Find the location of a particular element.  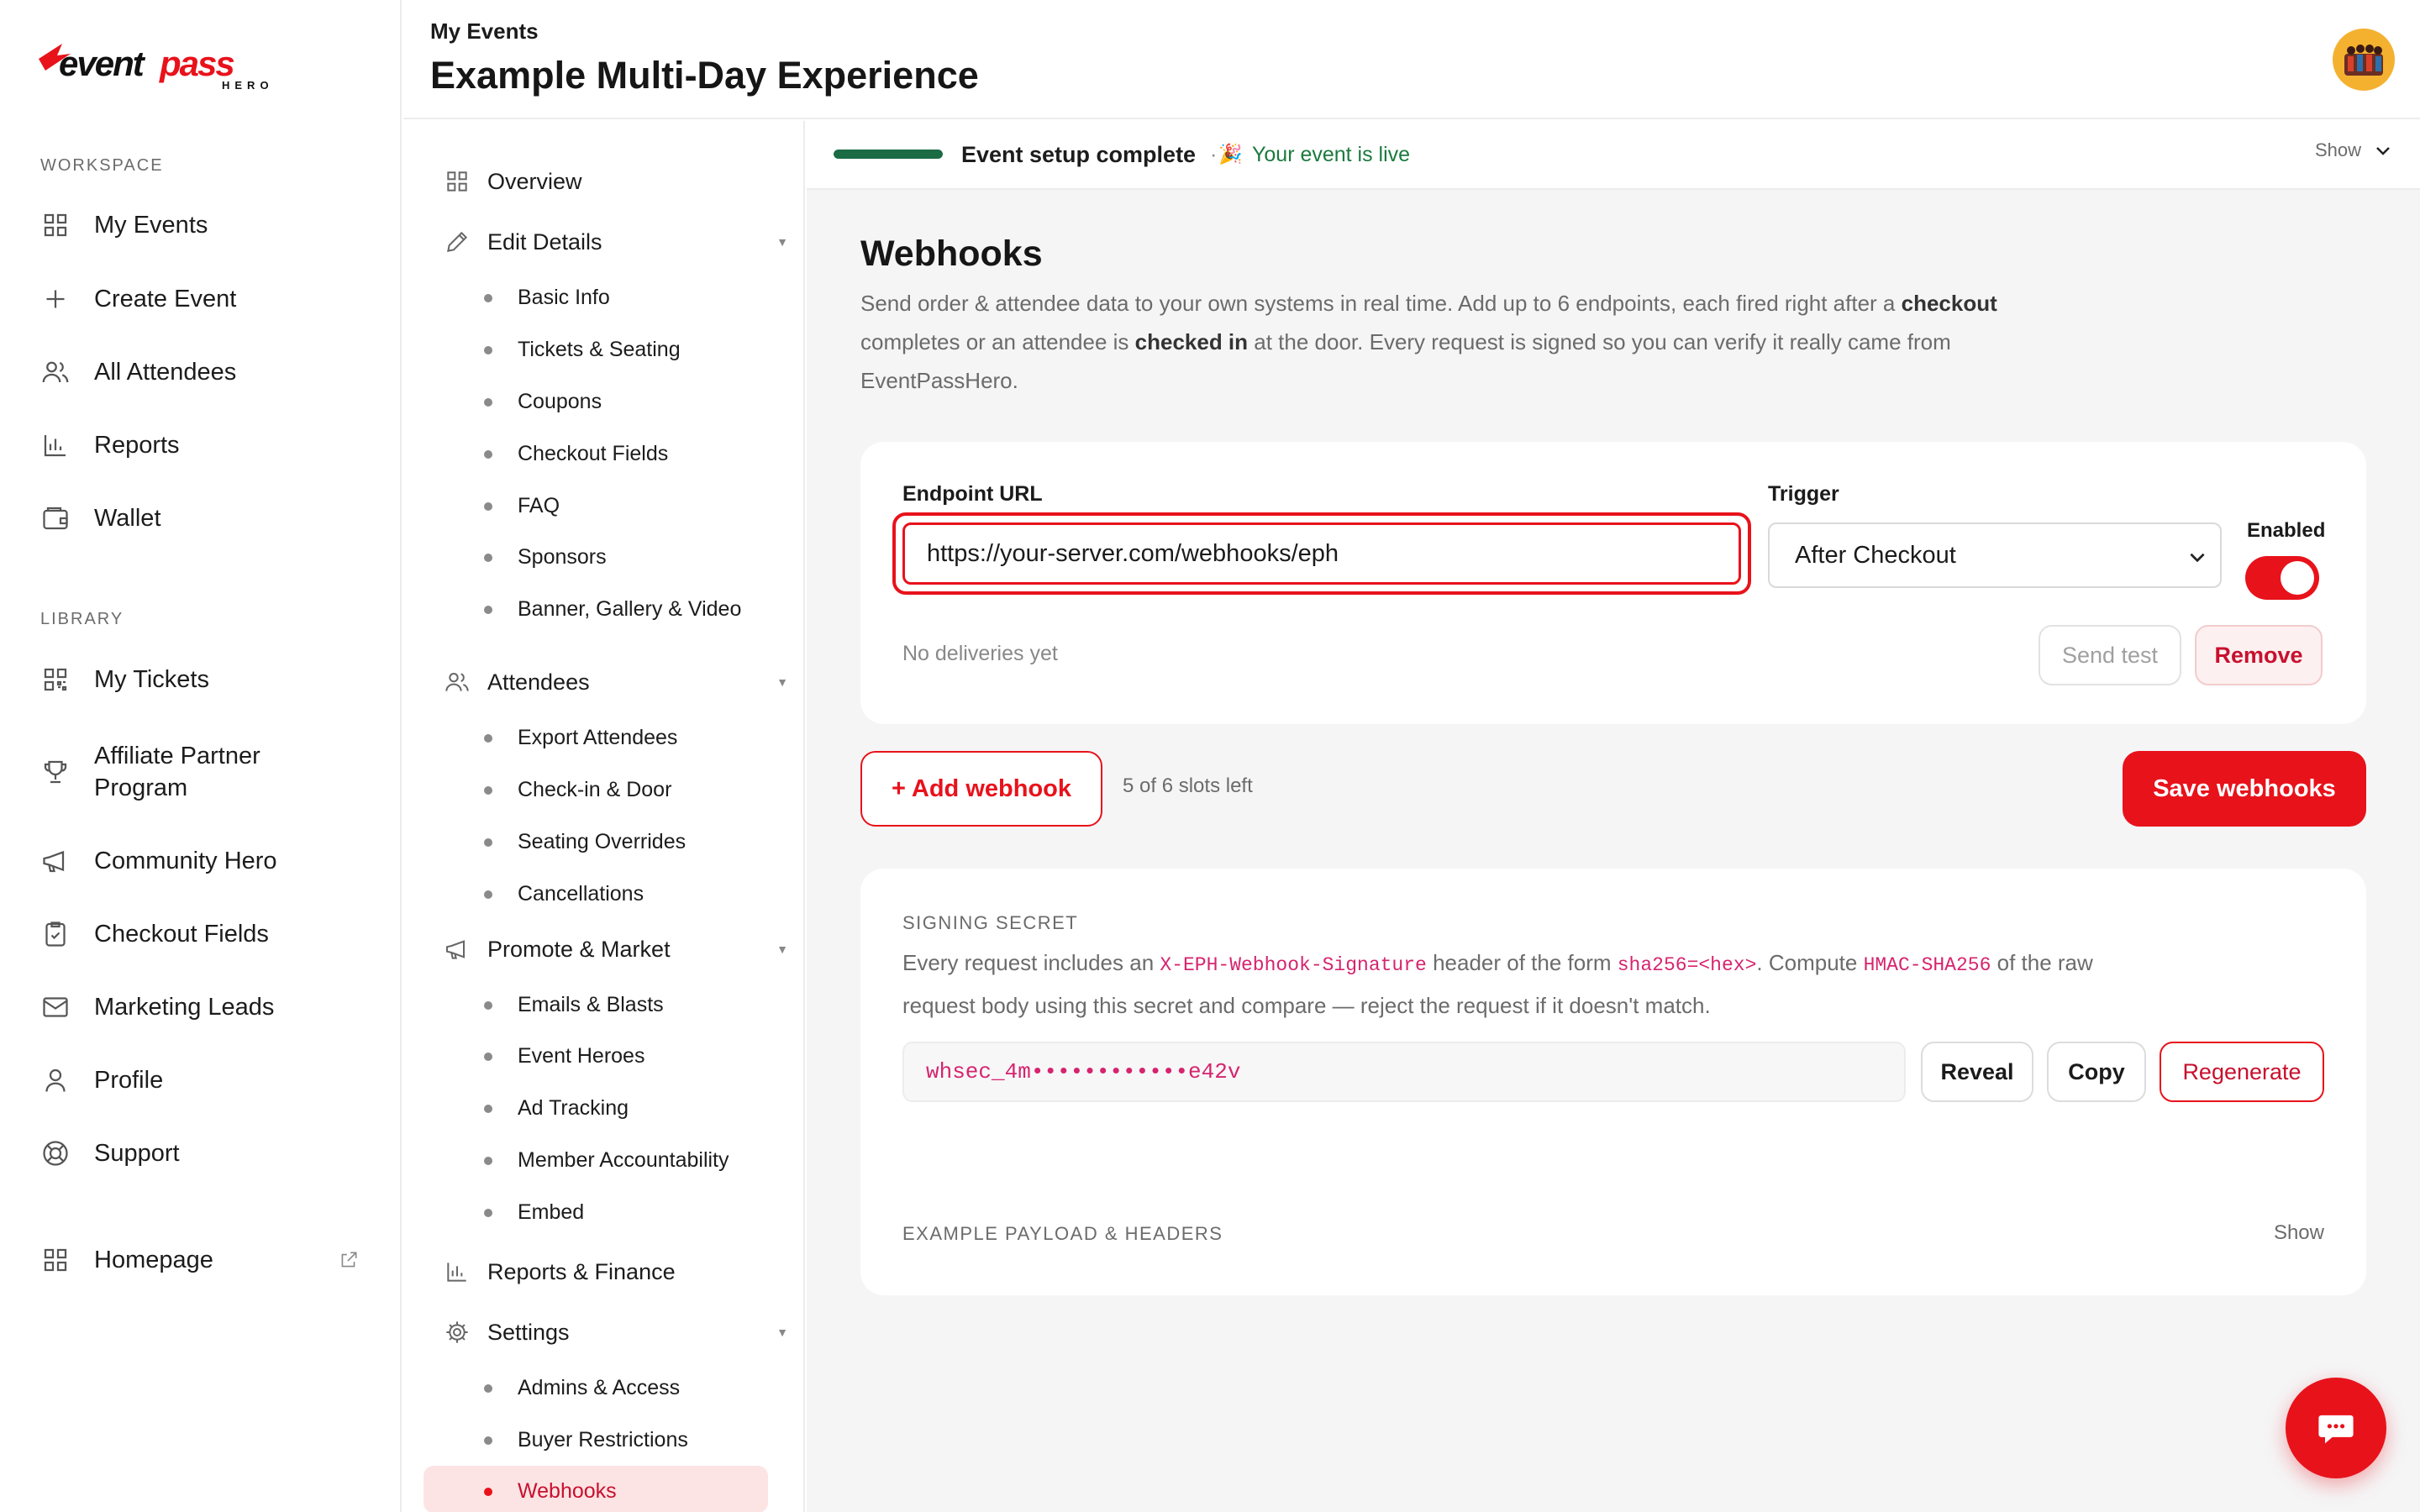

subnav-item: Export Attendees is located at coordinates (581, 738).